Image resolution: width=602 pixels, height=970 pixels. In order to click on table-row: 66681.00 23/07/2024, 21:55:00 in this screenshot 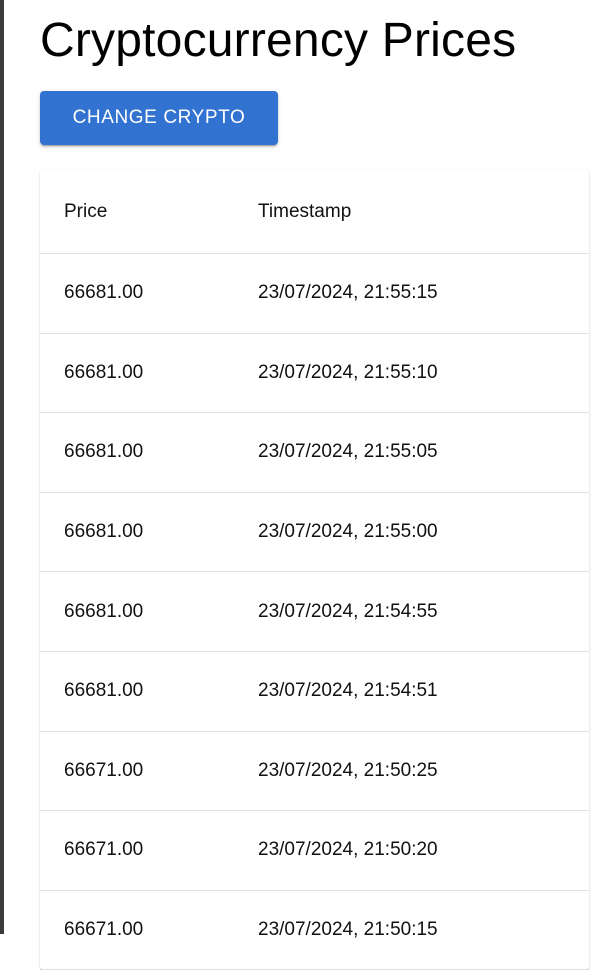, I will do `click(314, 532)`.